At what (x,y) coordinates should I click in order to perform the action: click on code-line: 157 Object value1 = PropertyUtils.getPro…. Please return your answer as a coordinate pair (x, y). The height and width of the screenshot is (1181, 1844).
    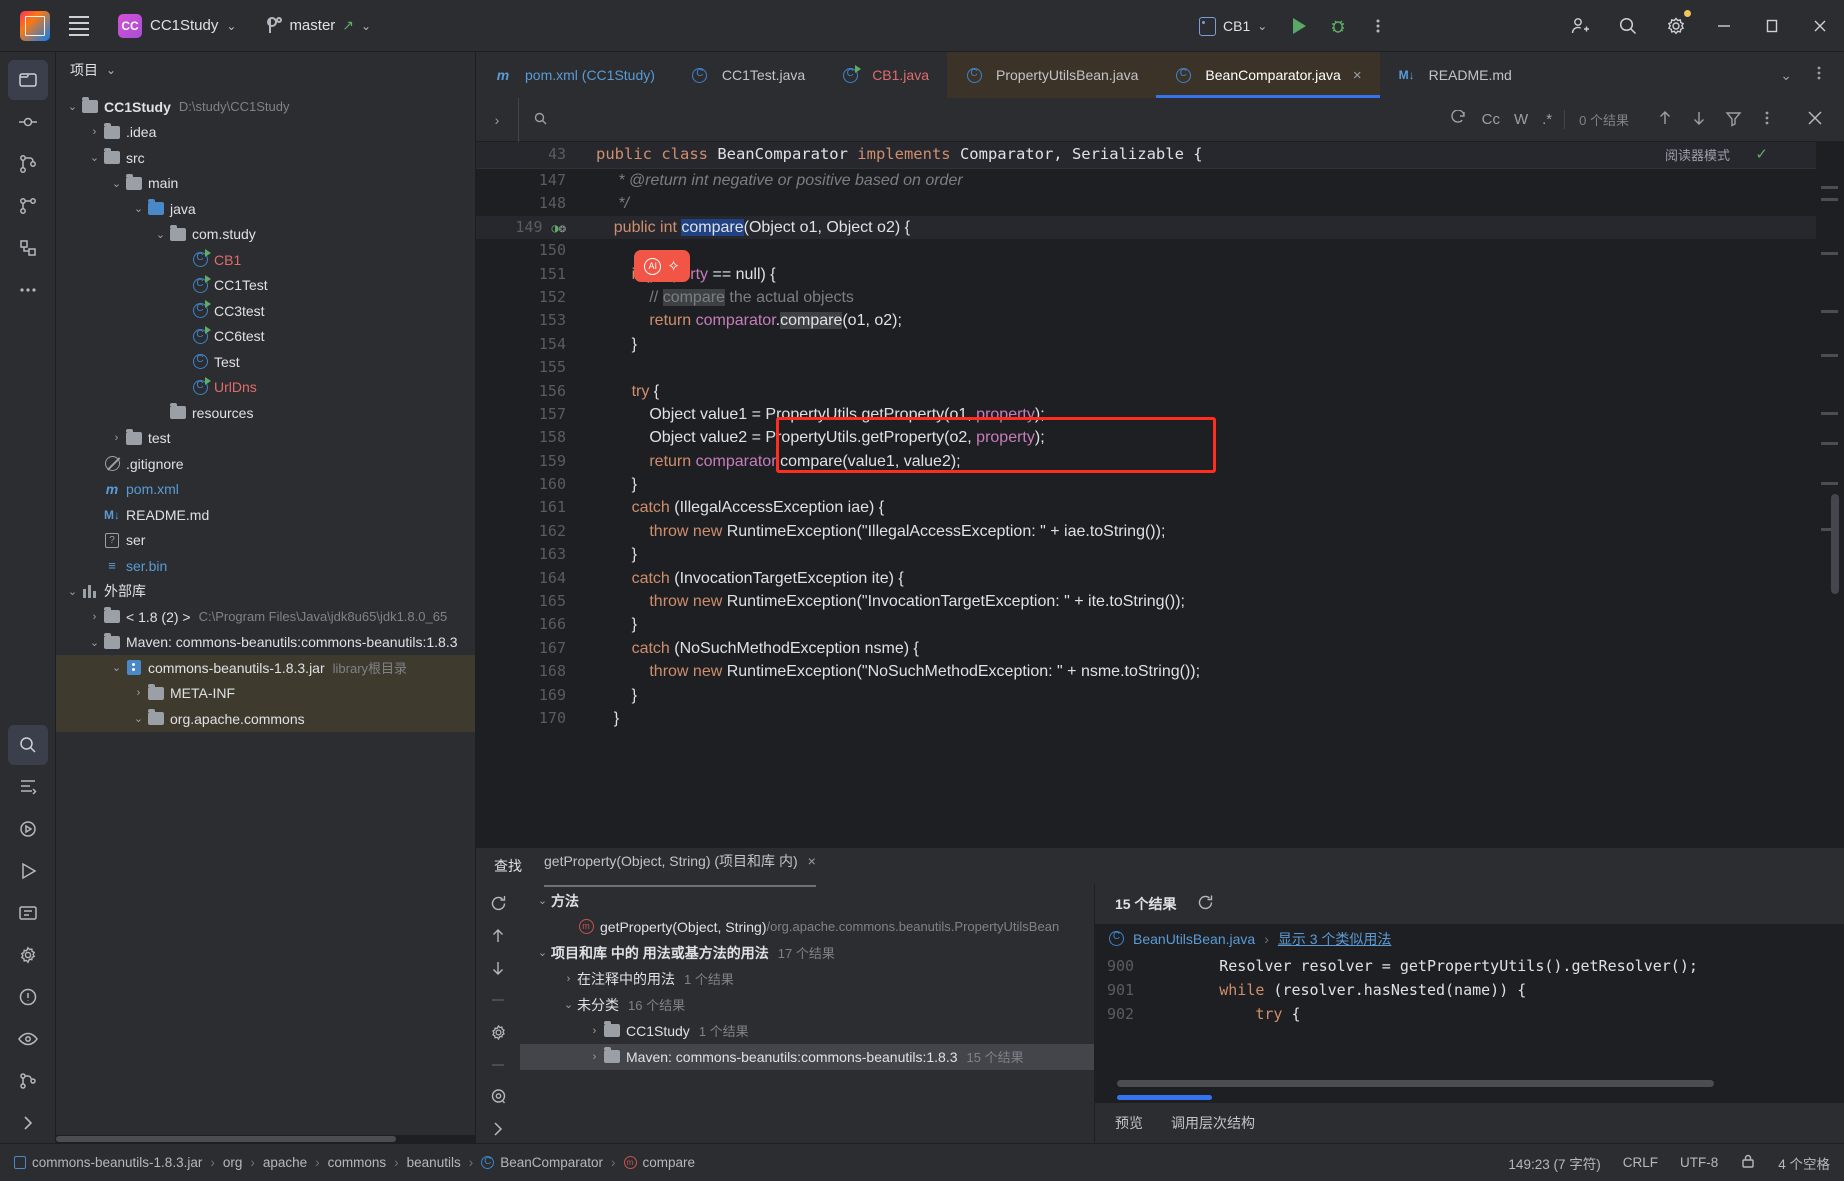
    Looking at the image, I should click on (1146, 414).